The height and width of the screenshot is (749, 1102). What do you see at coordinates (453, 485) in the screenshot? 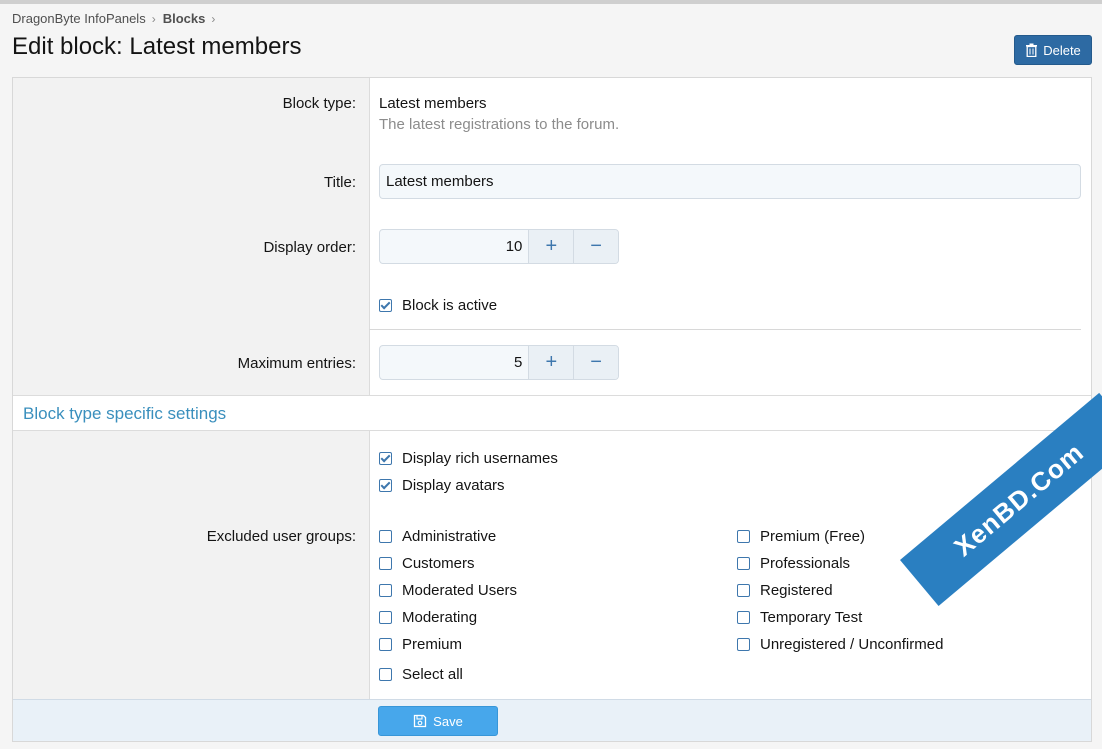
I see `avatars-label: Display avatars` at bounding box center [453, 485].